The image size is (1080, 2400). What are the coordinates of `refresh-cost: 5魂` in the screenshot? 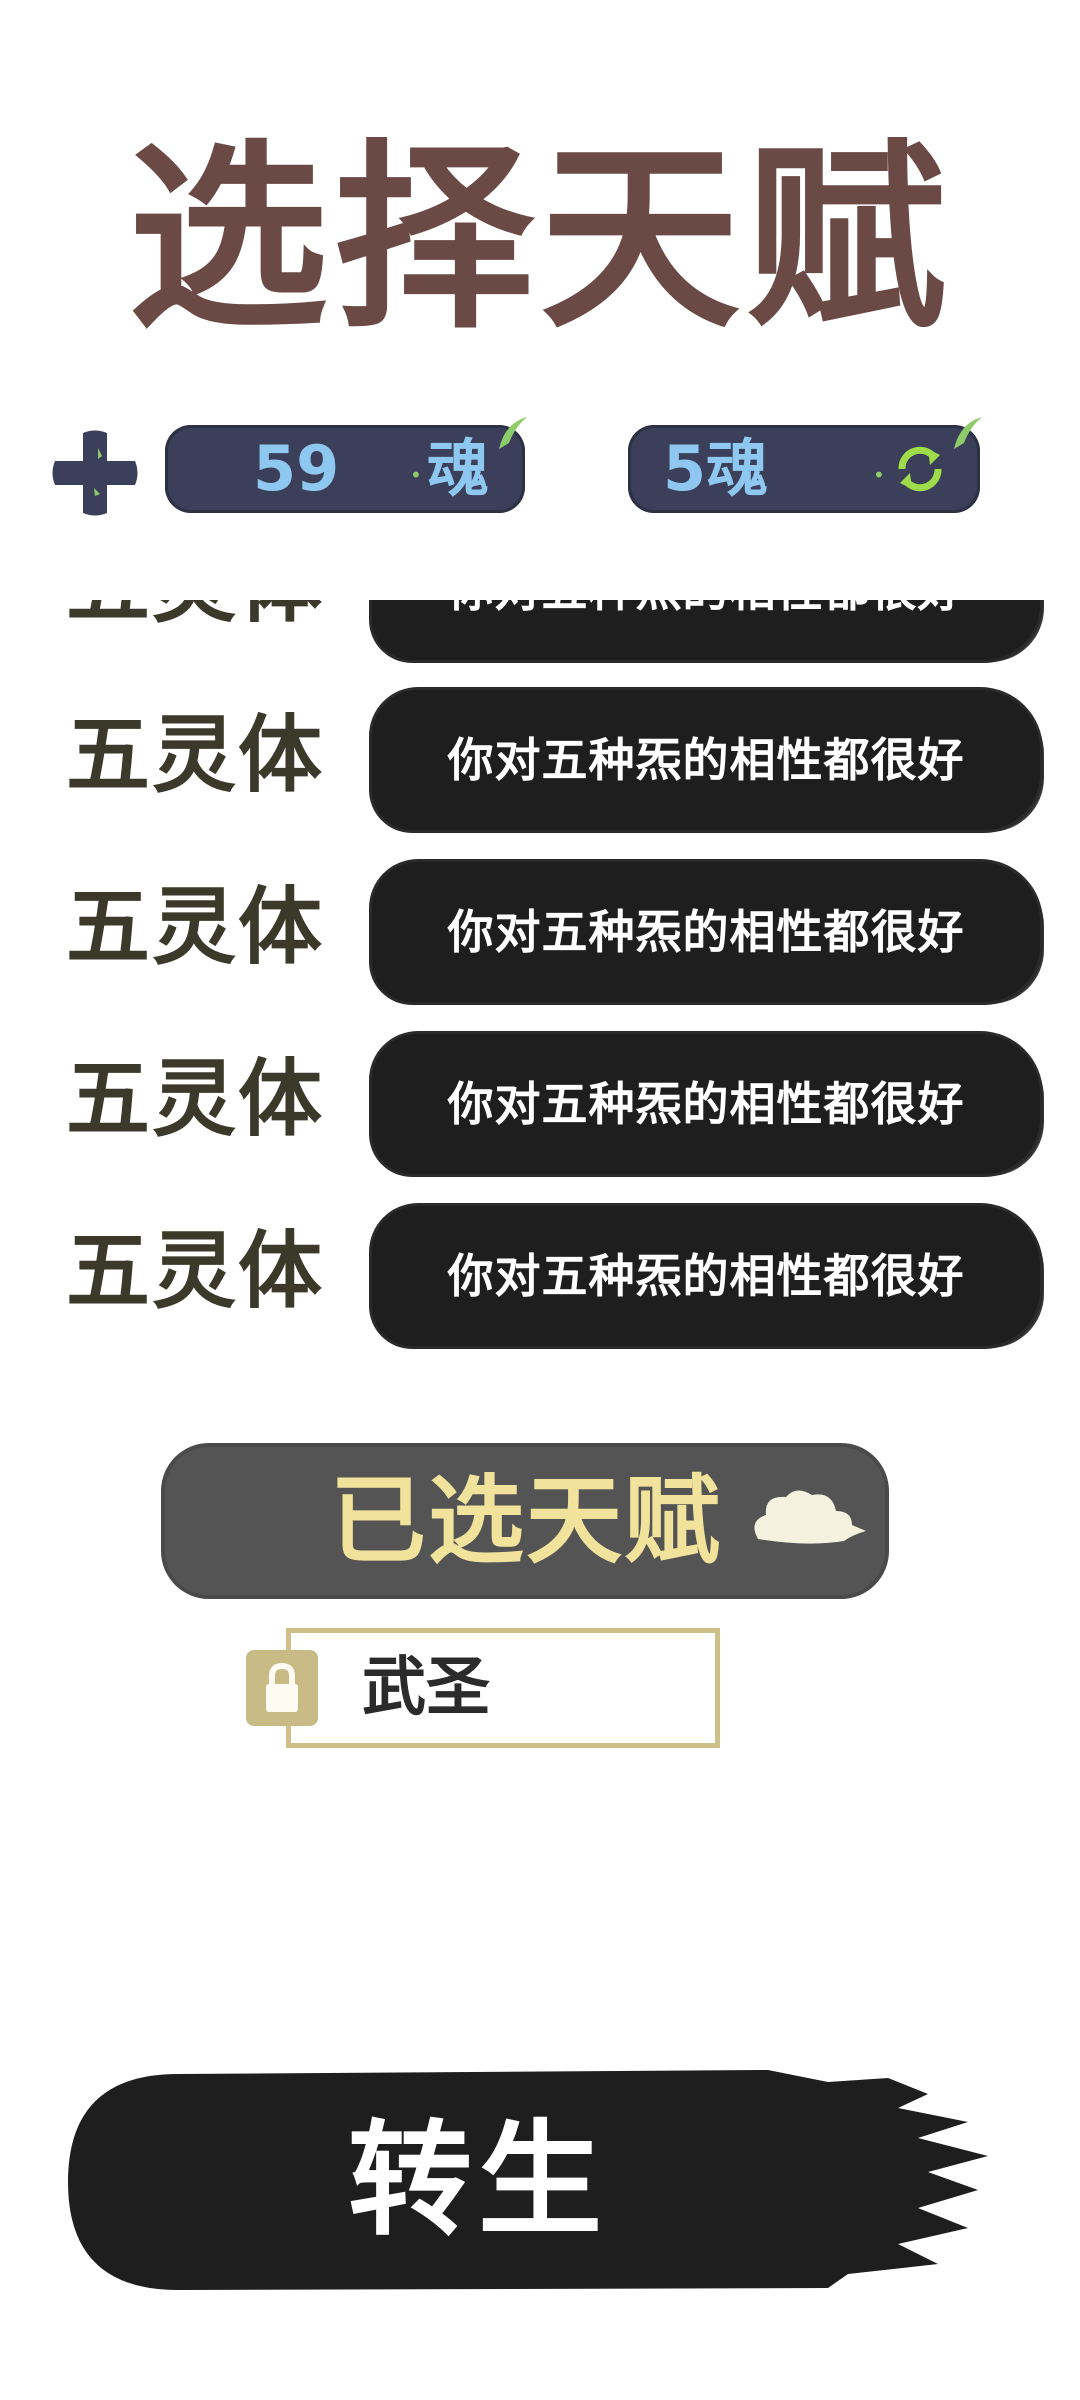 It's located at (716, 468).